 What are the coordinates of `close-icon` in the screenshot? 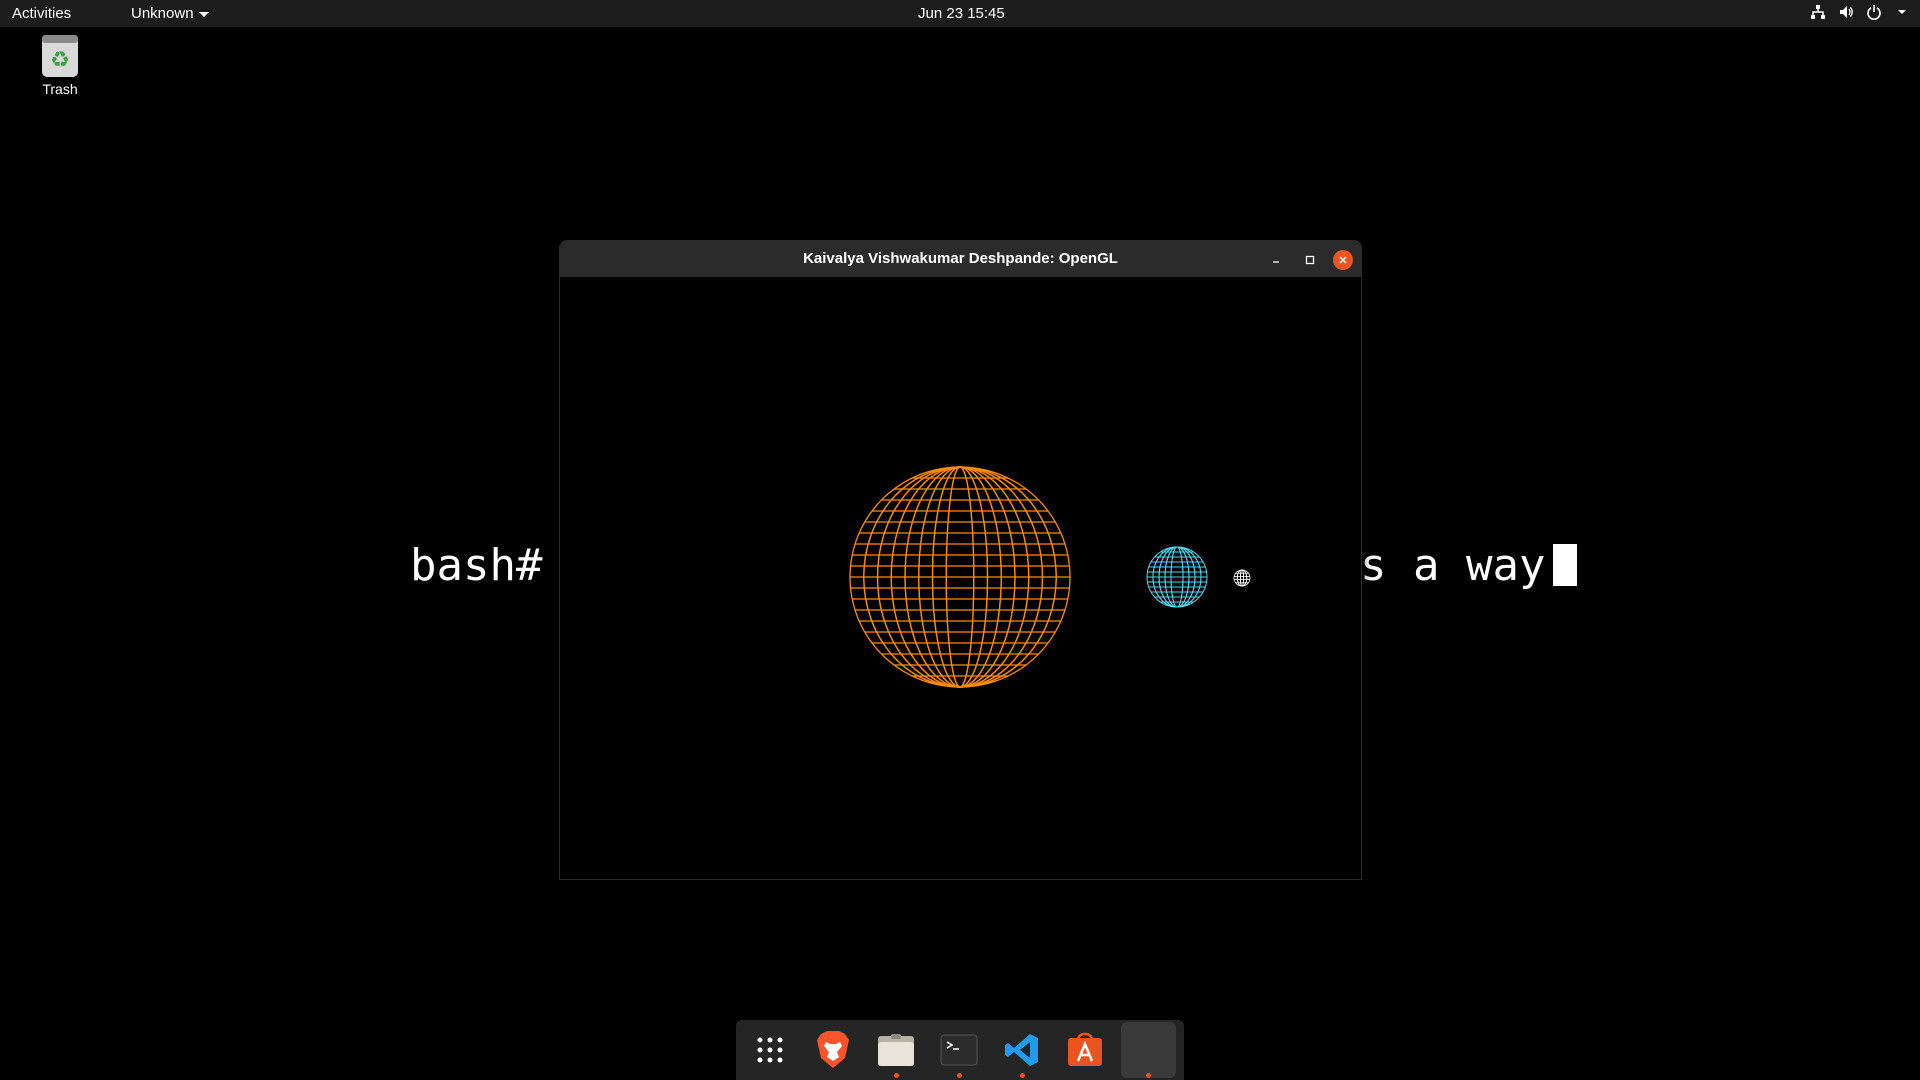 It's located at (1343, 260).